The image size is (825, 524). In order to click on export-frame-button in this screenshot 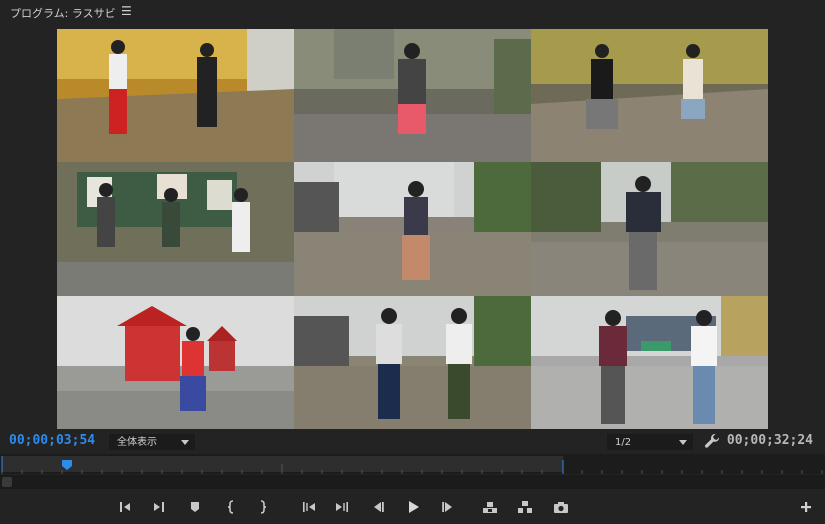, I will do `click(561, 507)`.